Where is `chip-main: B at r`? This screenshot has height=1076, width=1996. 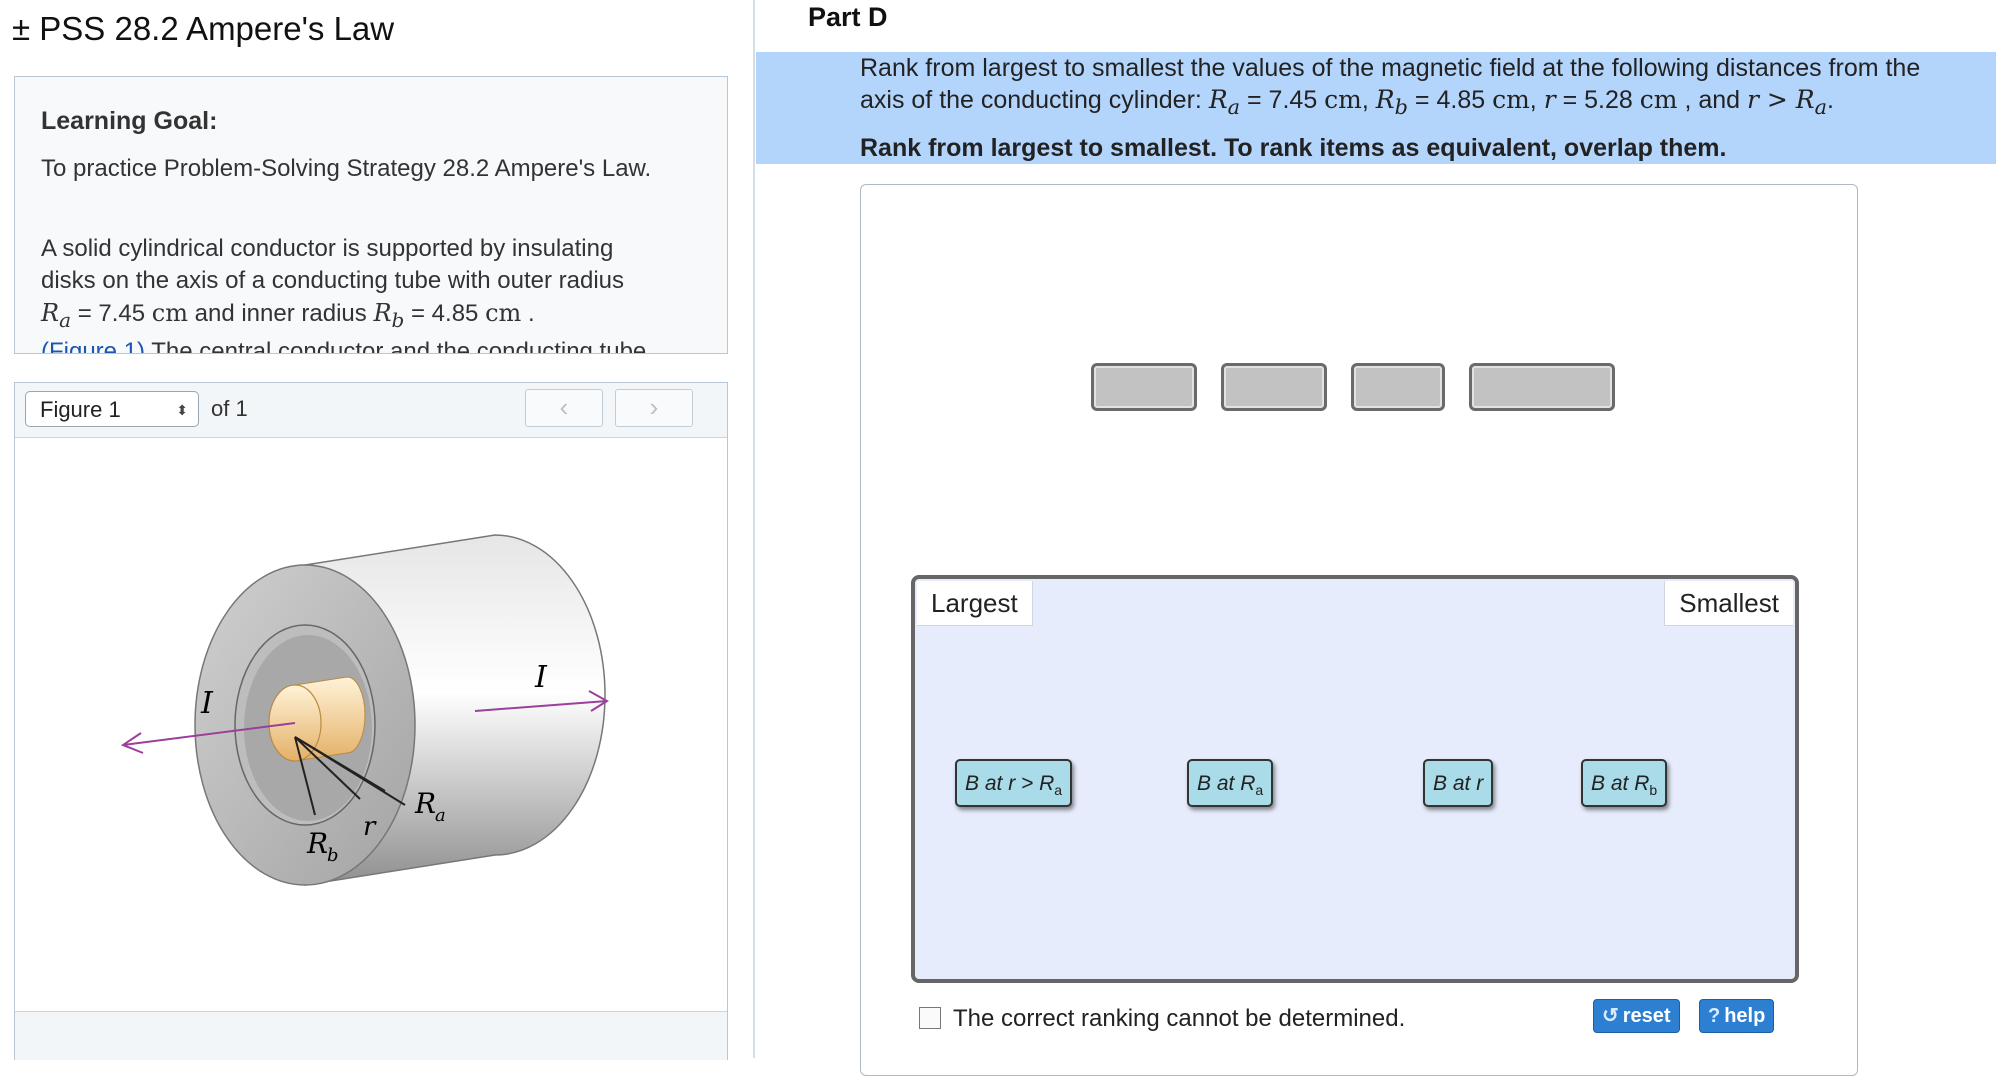 chip-main: B at r is located at coordinates (1458, 783).